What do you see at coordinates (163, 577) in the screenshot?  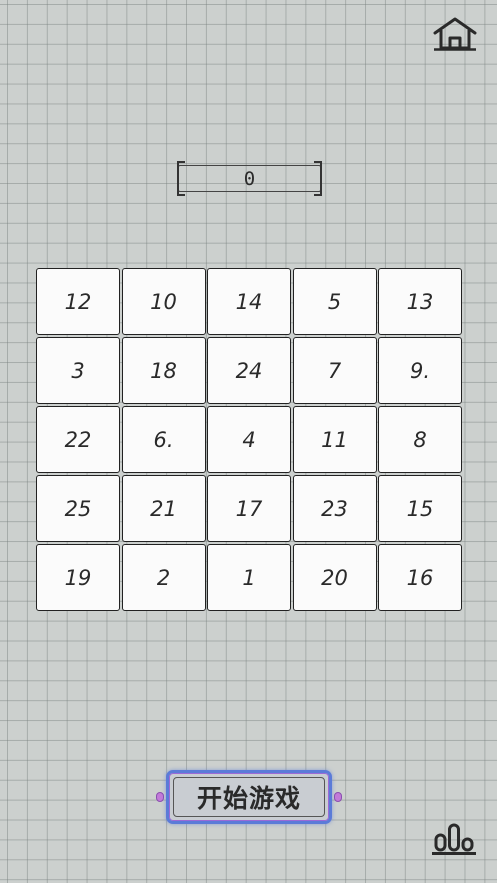 I see `tile-22: 2` at bounding box center [163, 577].